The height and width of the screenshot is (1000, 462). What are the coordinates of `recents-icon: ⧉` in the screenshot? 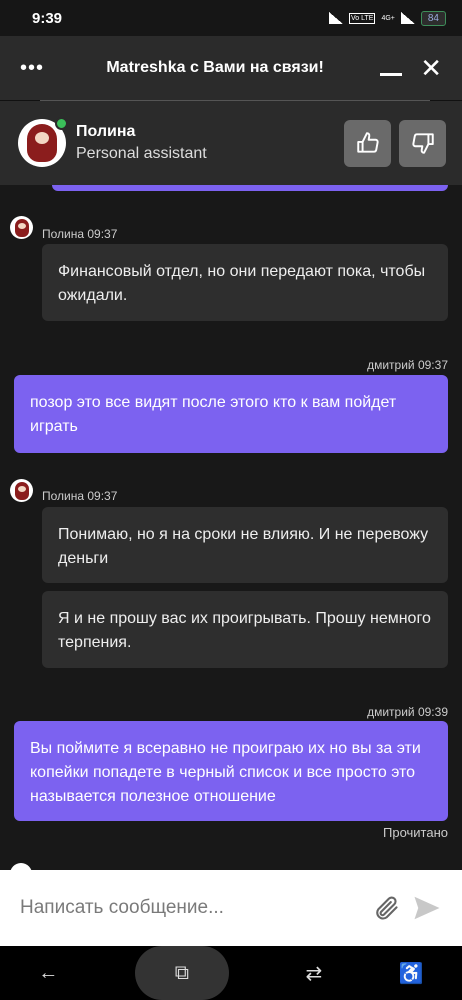 It's located at (181, 972).